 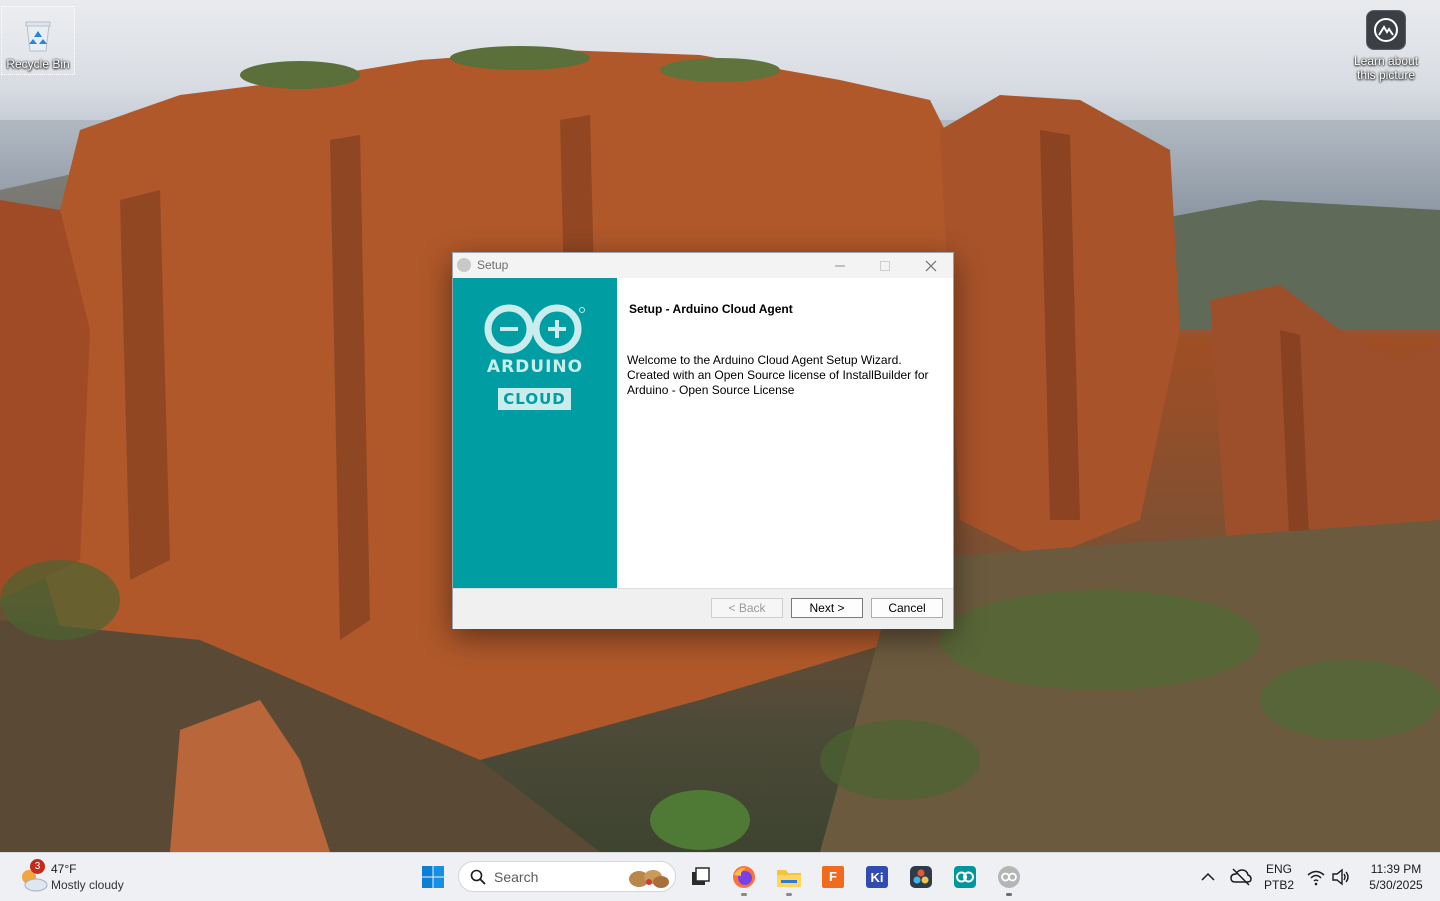 What do you see at coordinates (64, 869) in the screenshot?
I see `weather-temperature: 47°F` at bounding box center [64, 869].